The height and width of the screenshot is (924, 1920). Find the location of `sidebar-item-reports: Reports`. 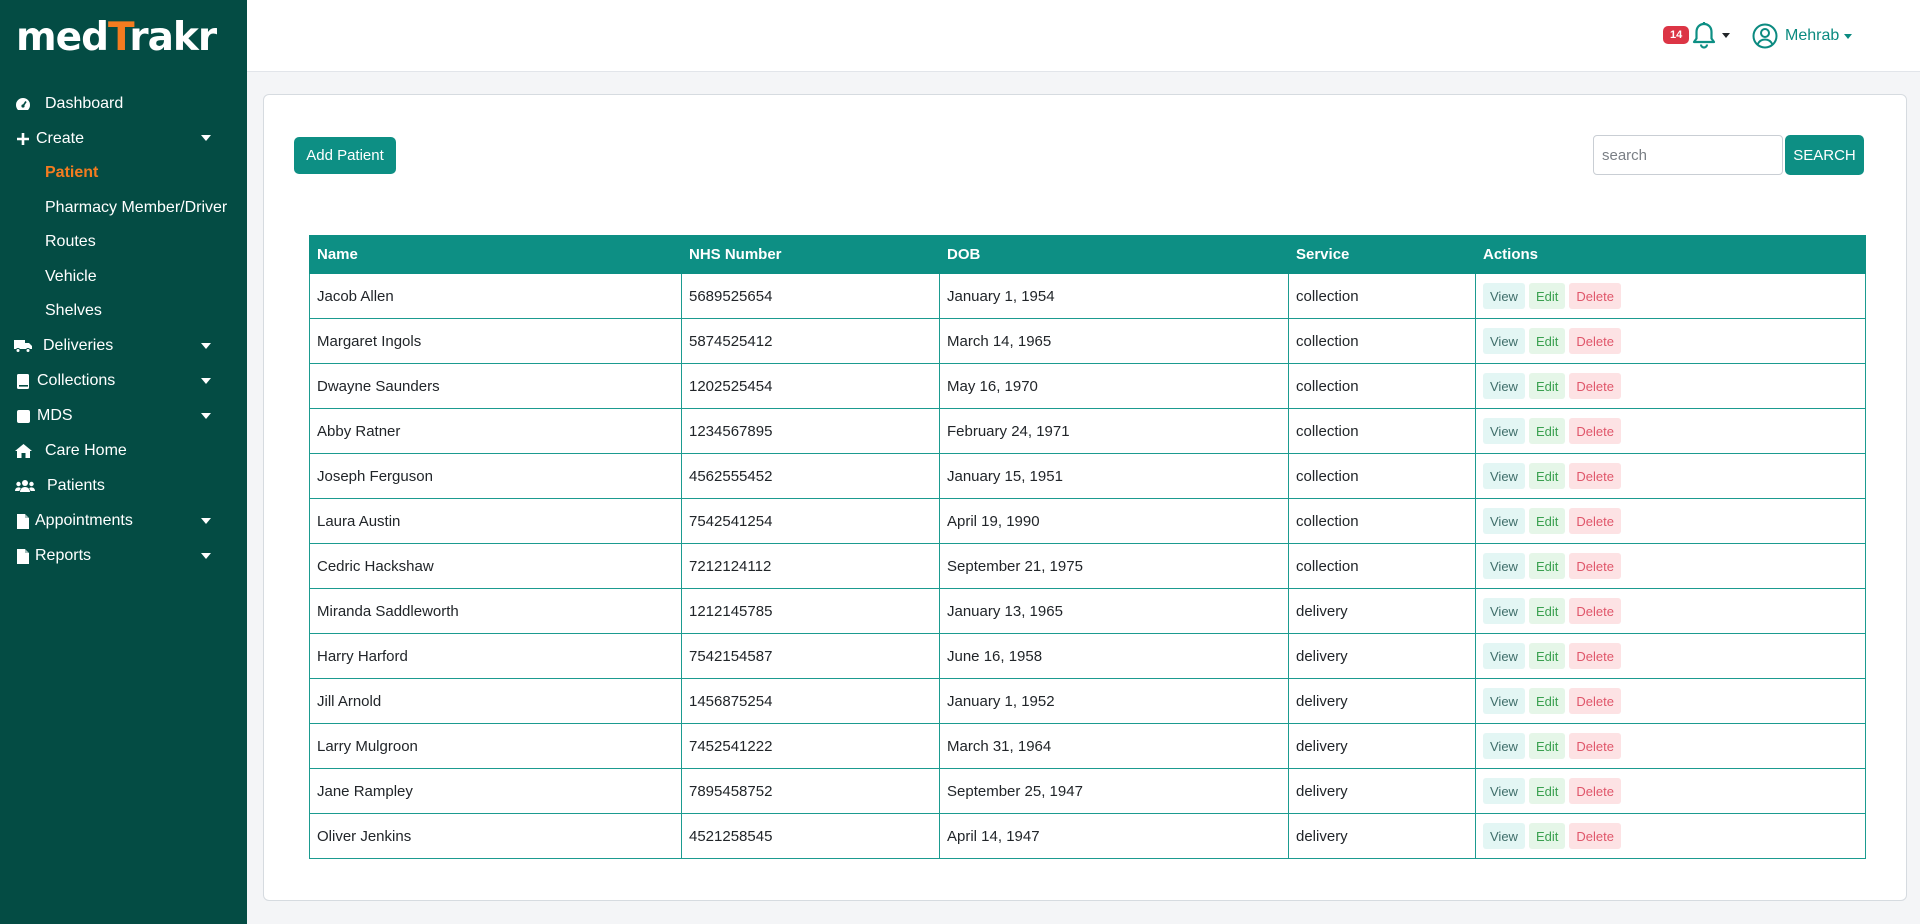

sidebar-item-reports: Reports is located at coordinates (123, 556).